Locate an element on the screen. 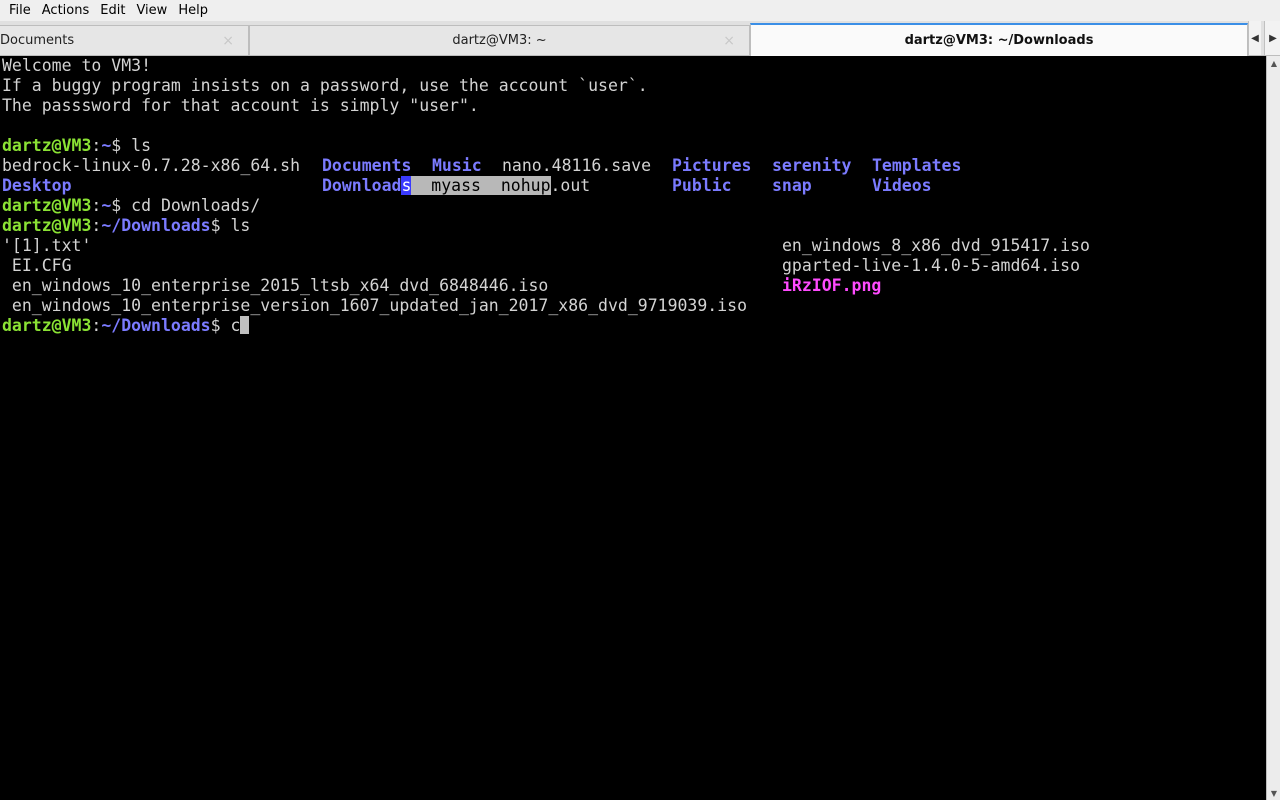 This screenshot has width=1280, height=800. menu-file: File is located at coordinates (20, 10).